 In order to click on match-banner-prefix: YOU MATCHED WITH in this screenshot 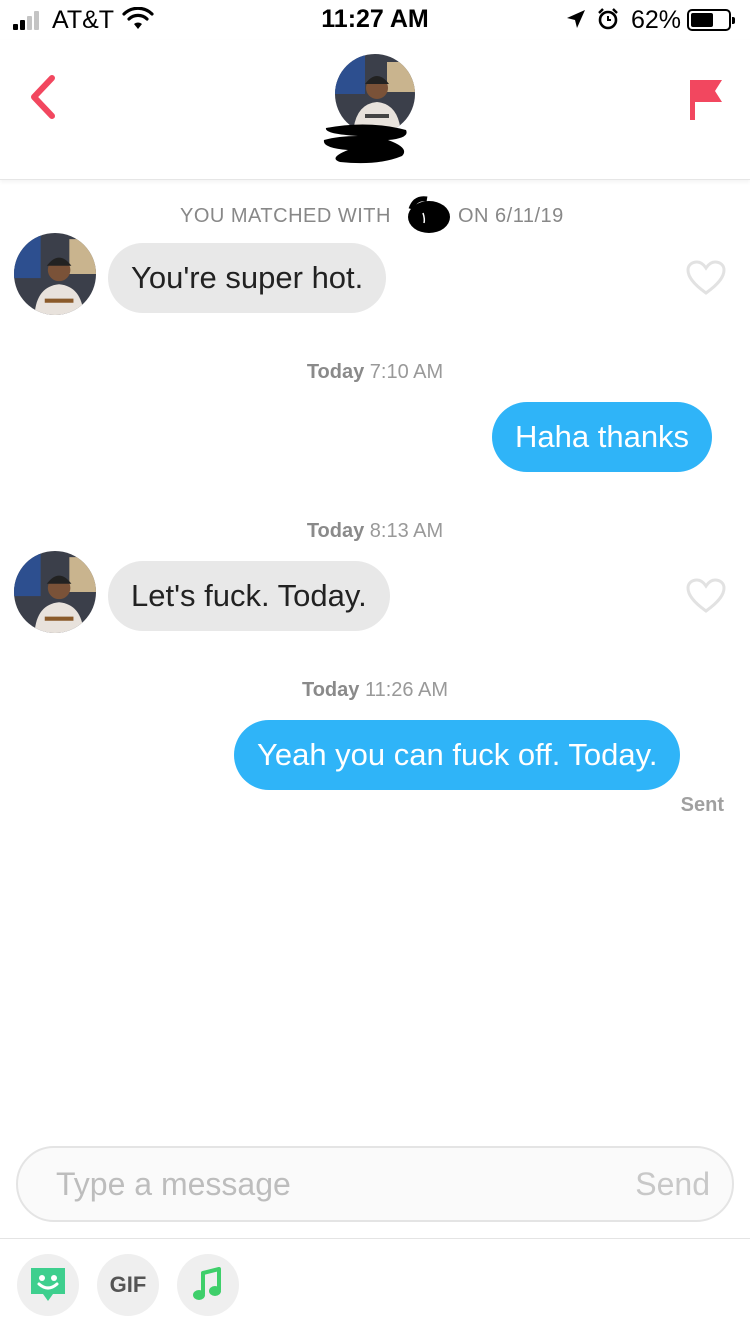, I will do `click(285, 216)`.